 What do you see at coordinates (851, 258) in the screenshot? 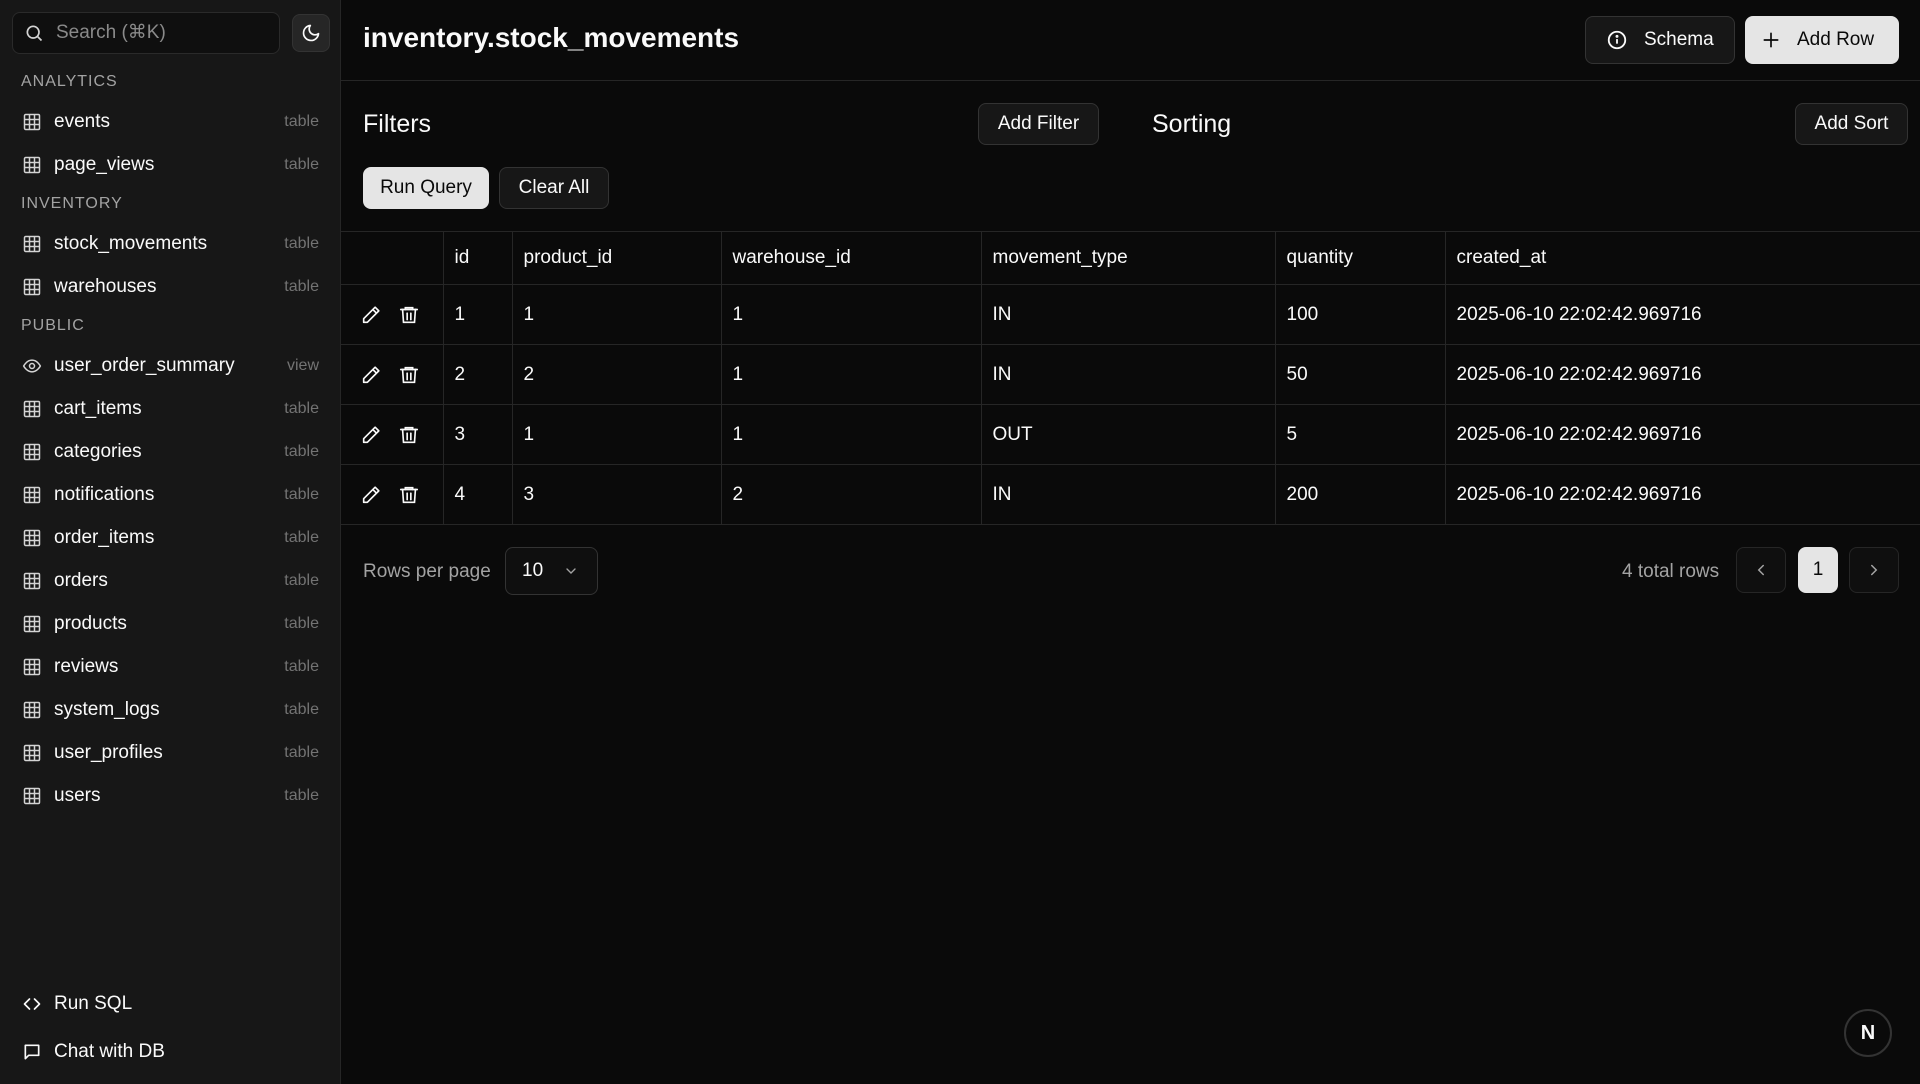
I see `column-header-warehouse-id: warehouse_id` at bounding box center [851, 258].